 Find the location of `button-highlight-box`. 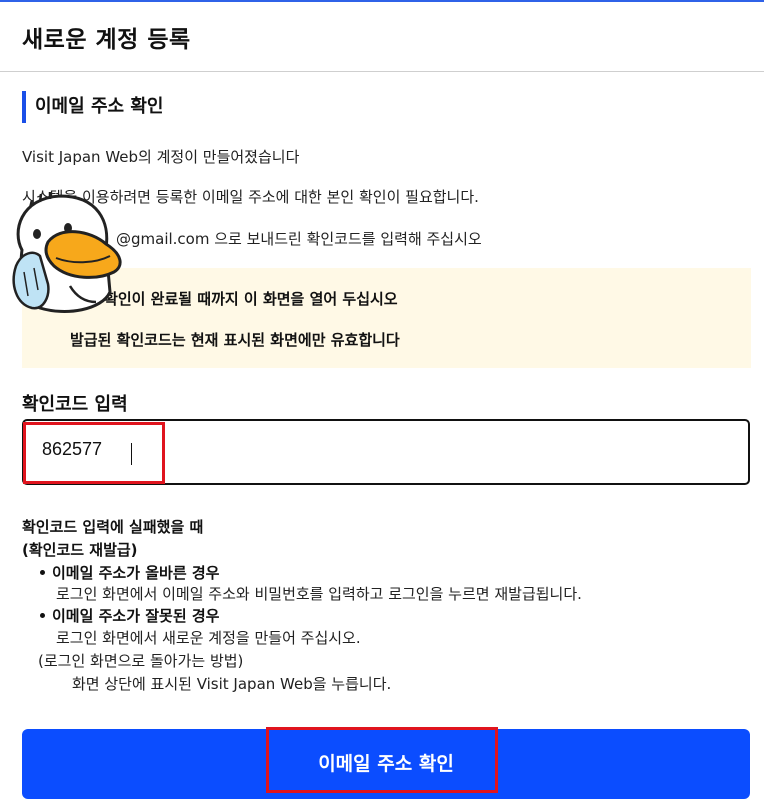

button-highlight-box is located at coordinates (382, 760).